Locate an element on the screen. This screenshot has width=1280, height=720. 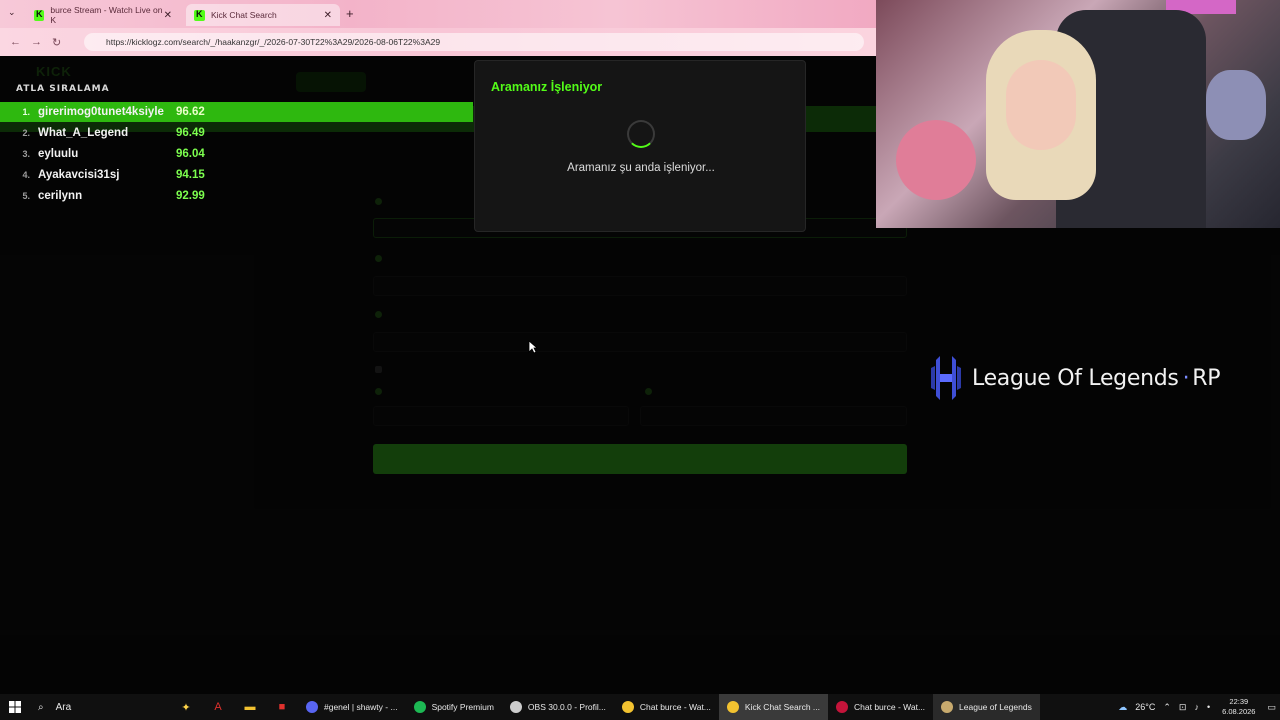
modal-title: Aramanız İşleniyor is located at coordinates (547, 87).